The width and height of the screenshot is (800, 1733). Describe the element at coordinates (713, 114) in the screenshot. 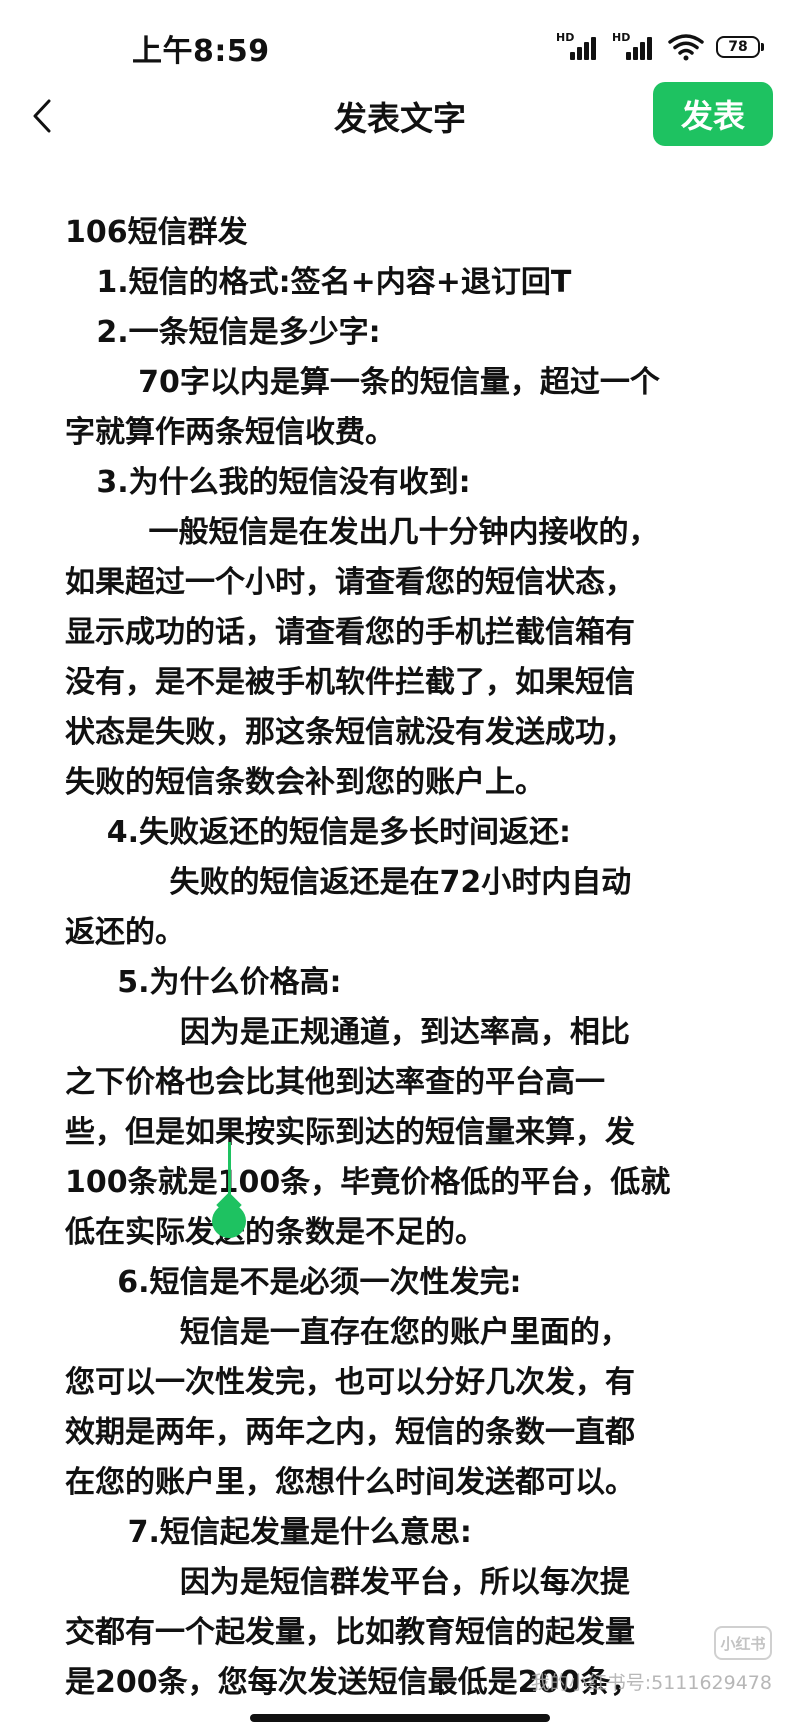

I see `publish-button: 发表` at that location.